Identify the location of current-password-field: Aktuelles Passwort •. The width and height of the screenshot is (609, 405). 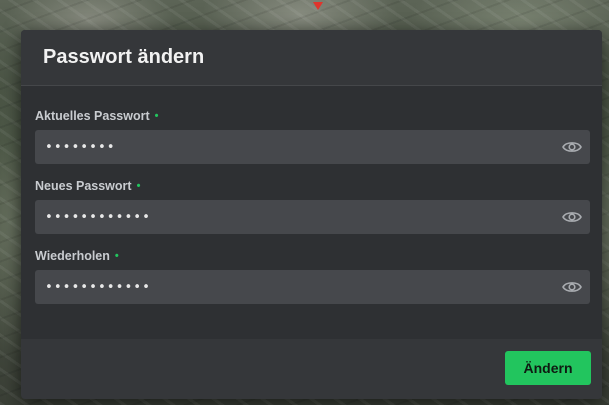
(312, 136).